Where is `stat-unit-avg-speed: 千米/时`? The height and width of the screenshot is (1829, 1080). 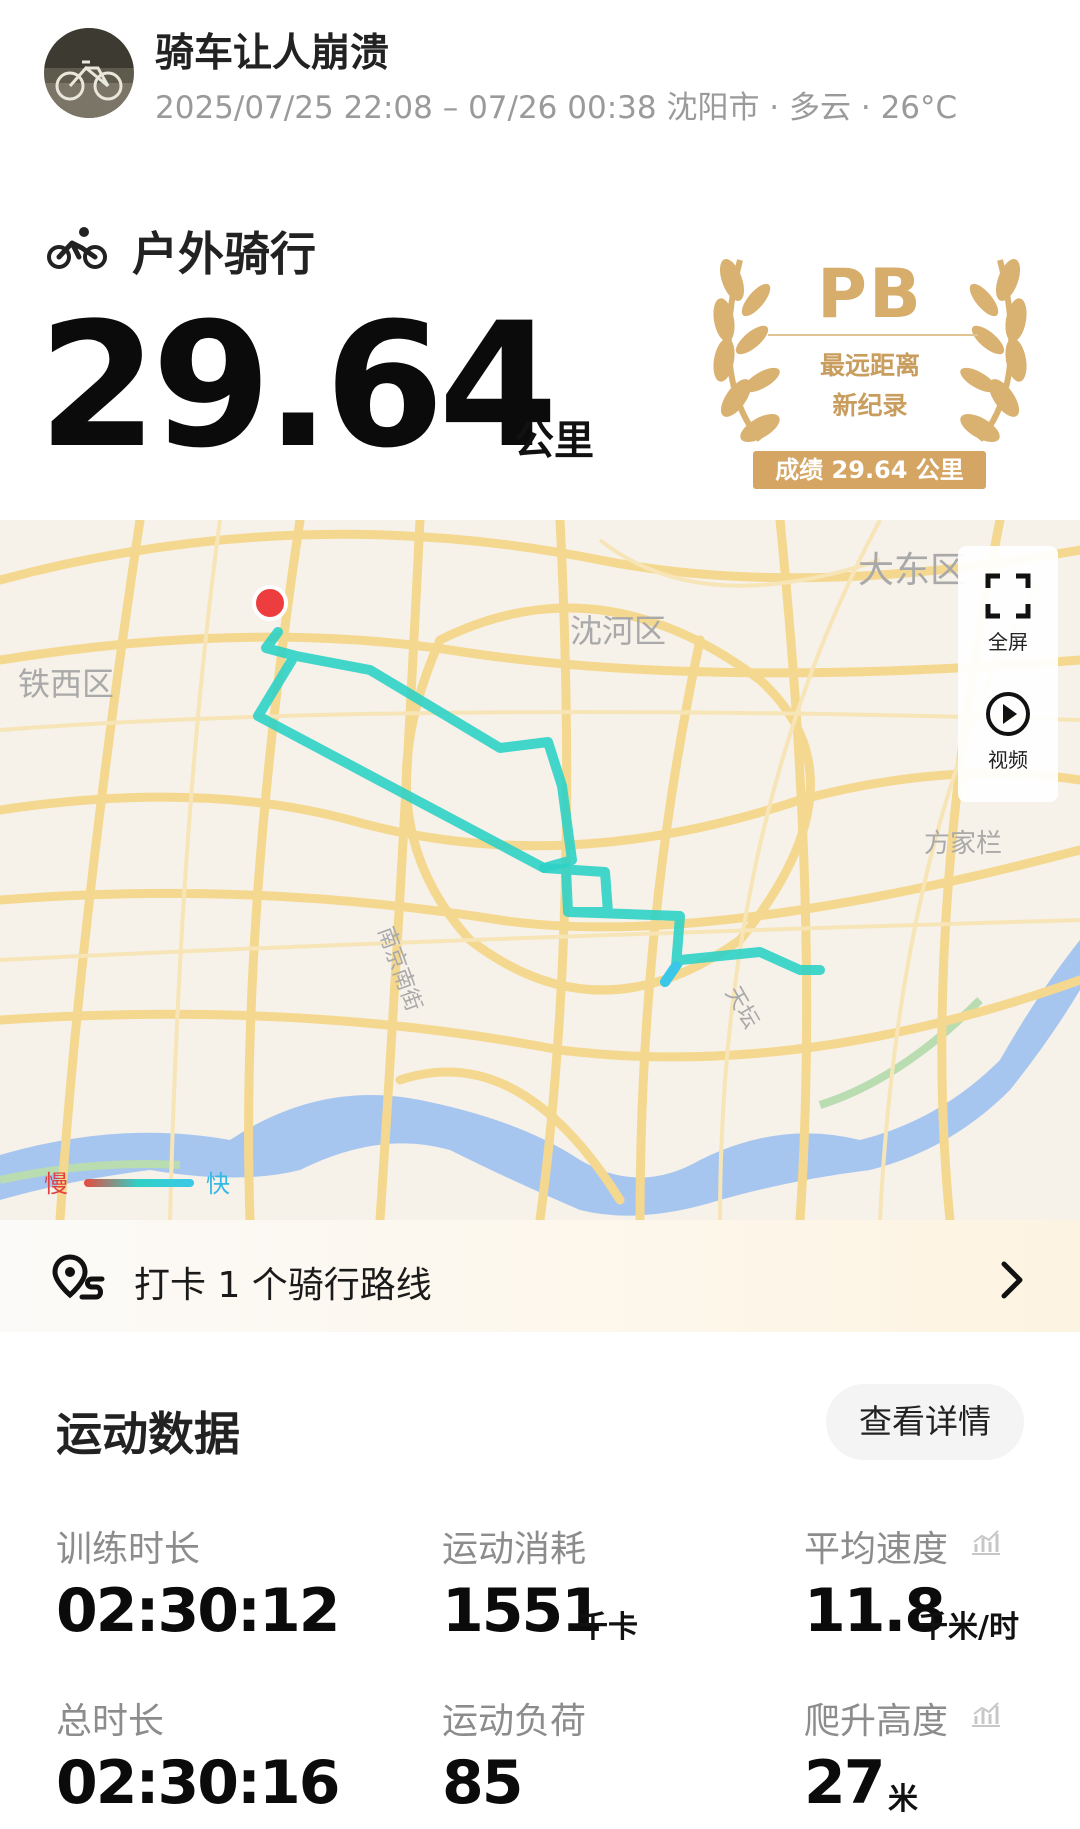
stat-unit-avg-speed: 千米/时 is located at coordinates (968, 1627).